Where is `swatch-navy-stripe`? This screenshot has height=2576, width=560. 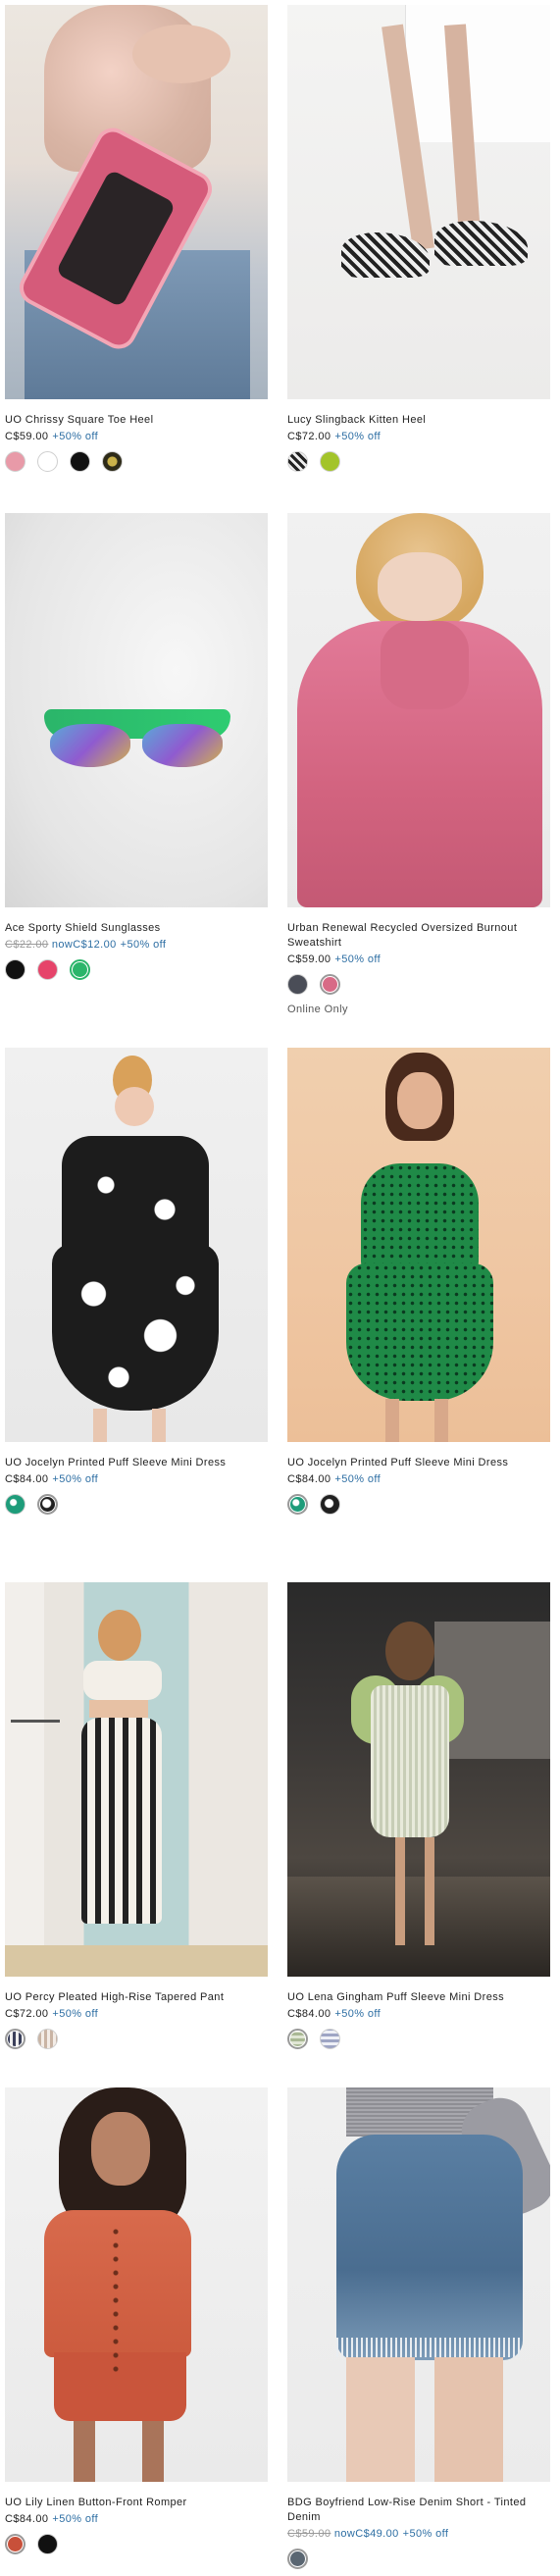 swatch-navy-stripe is located at coordinates (15, 2039).